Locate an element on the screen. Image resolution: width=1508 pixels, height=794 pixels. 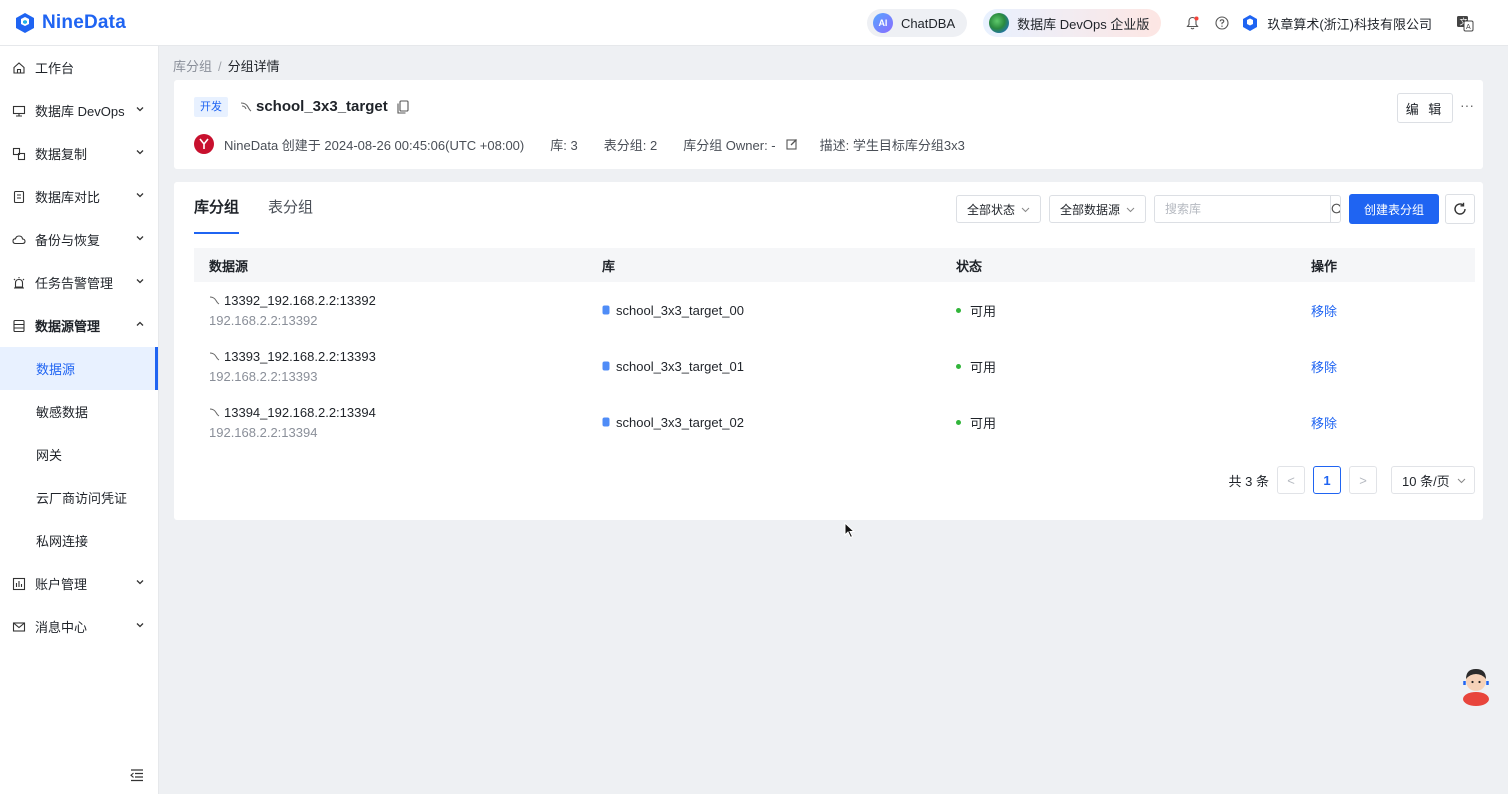
table-header-row: 数据源 库 状态 操作 is located at coordinates (834, 265).